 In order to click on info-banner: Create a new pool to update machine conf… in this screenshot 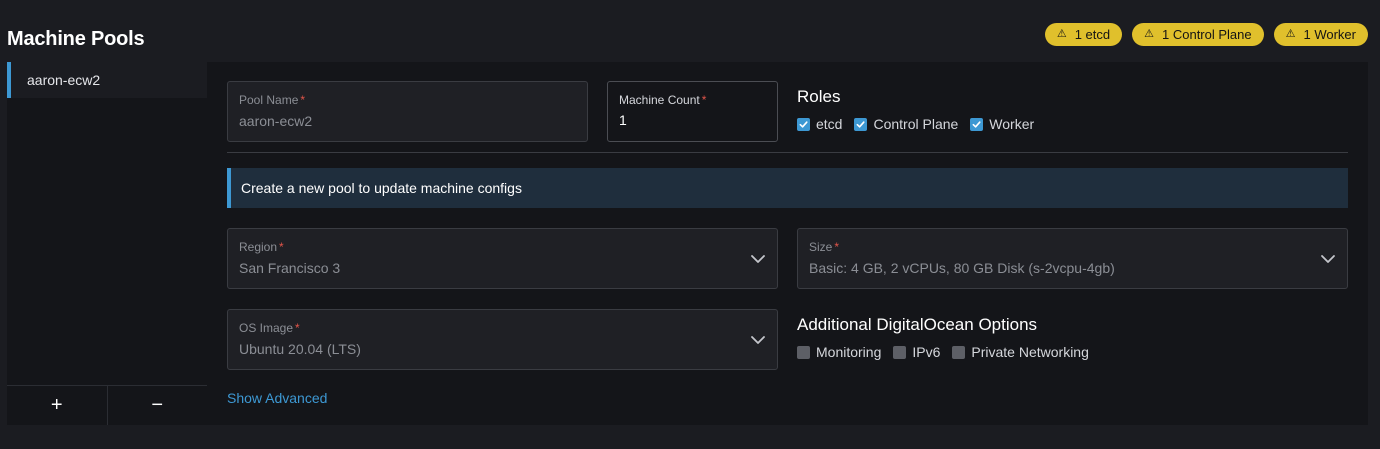, I will do `click(787, 188)`.